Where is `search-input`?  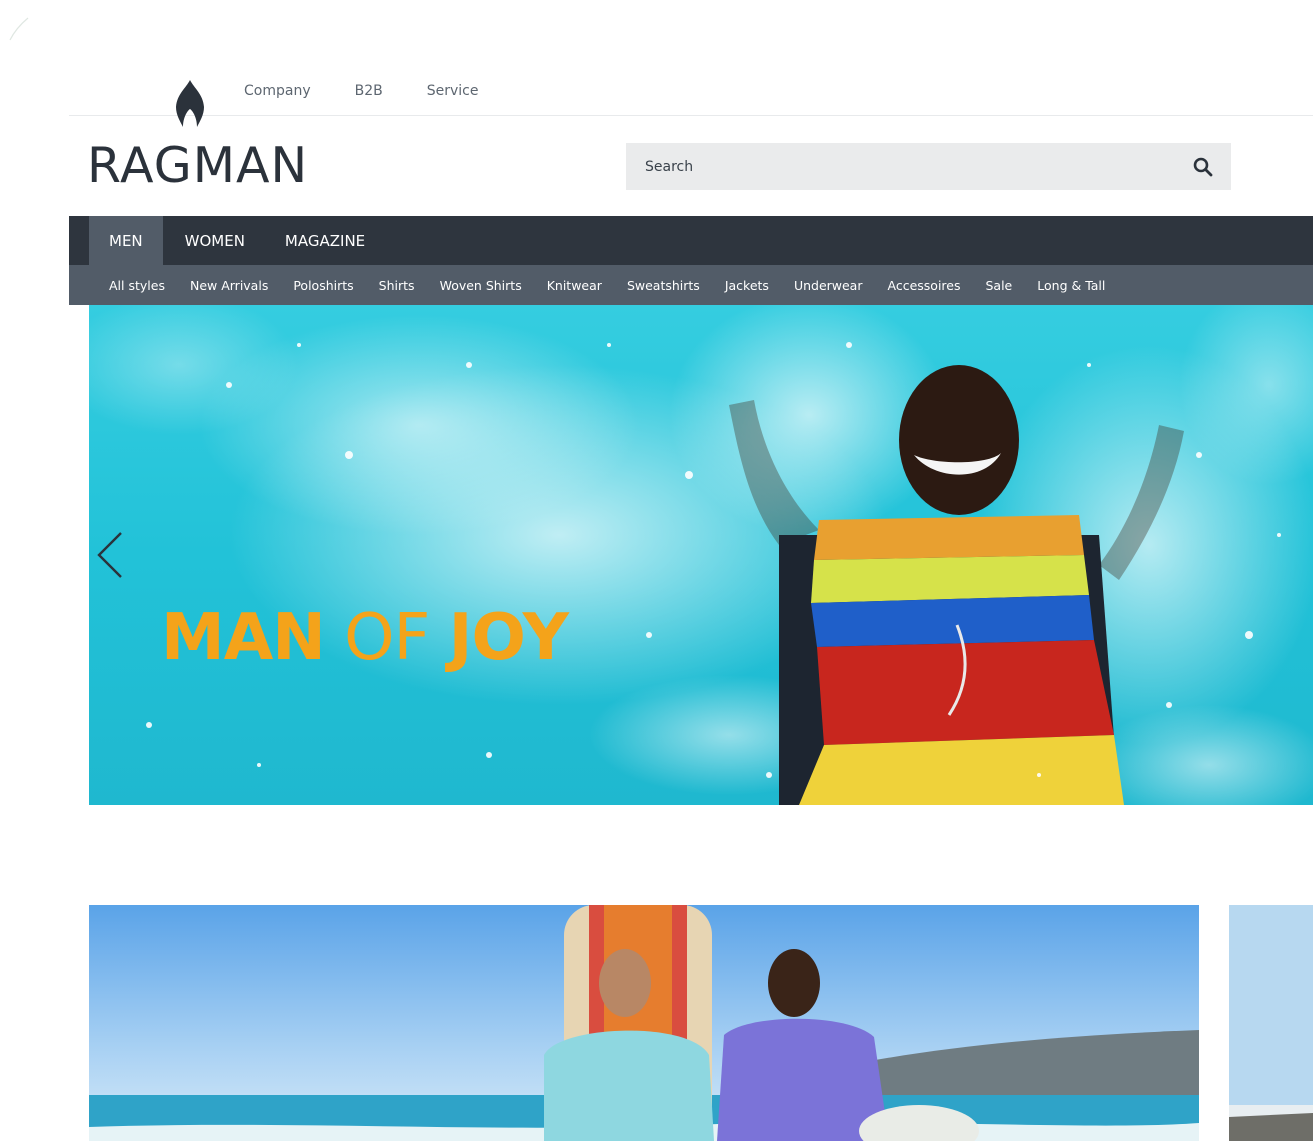
search-input is located at coordinates (900, 166).